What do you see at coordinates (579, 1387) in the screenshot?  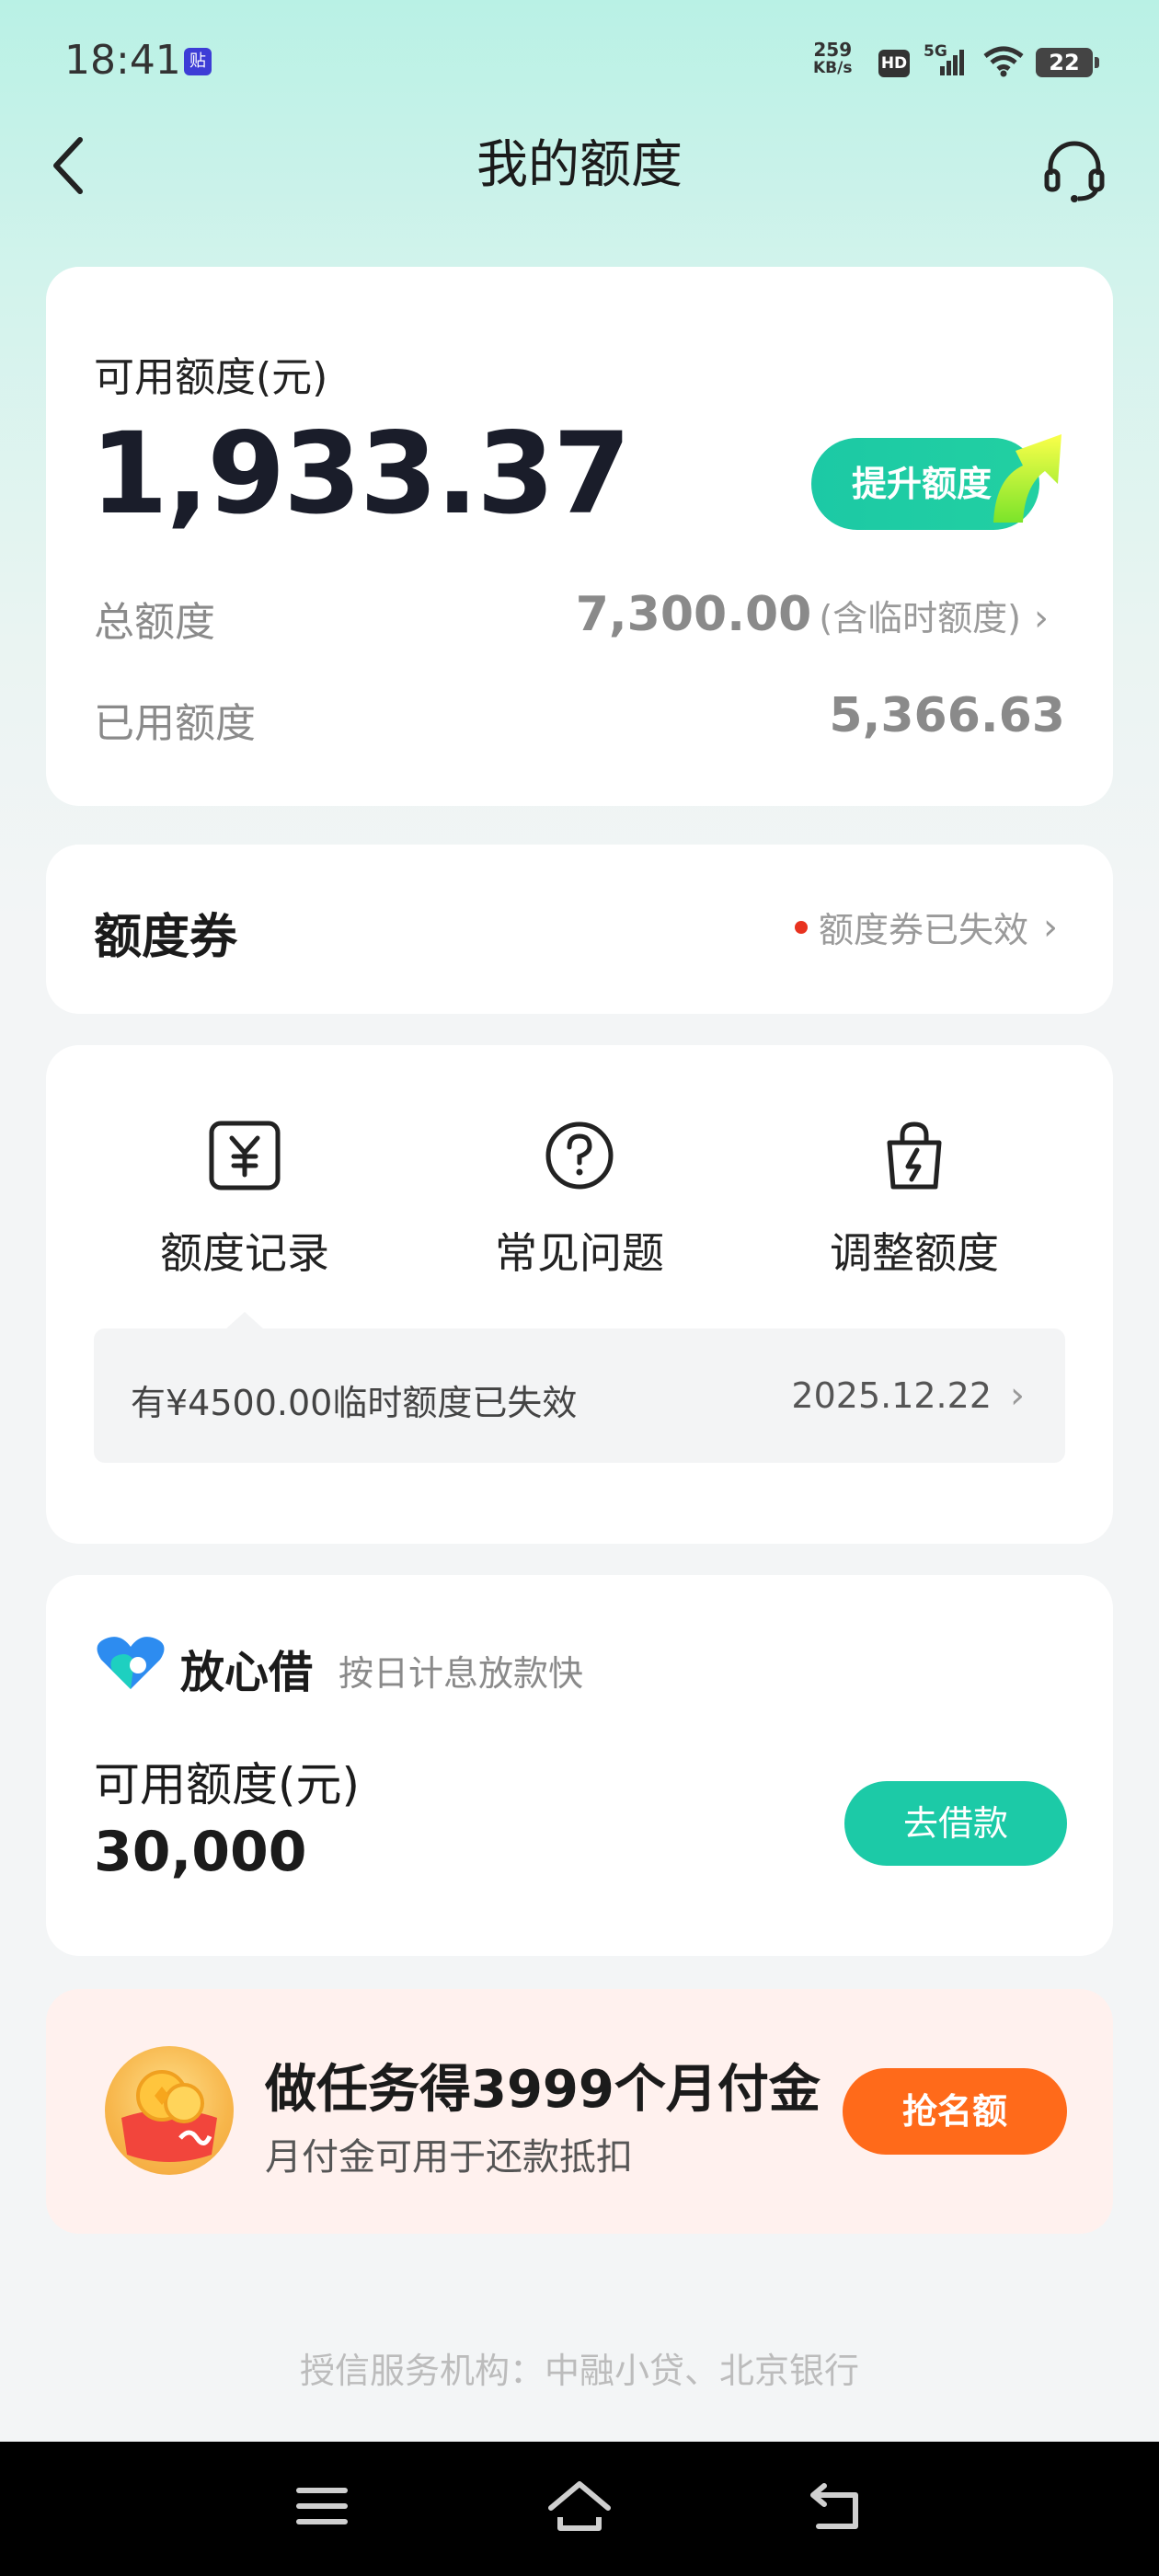 I see `expired-limit-notice: 有¥4500.00临时额度已失效 2025.12.22 ›` at bounding box center [579, 1387].